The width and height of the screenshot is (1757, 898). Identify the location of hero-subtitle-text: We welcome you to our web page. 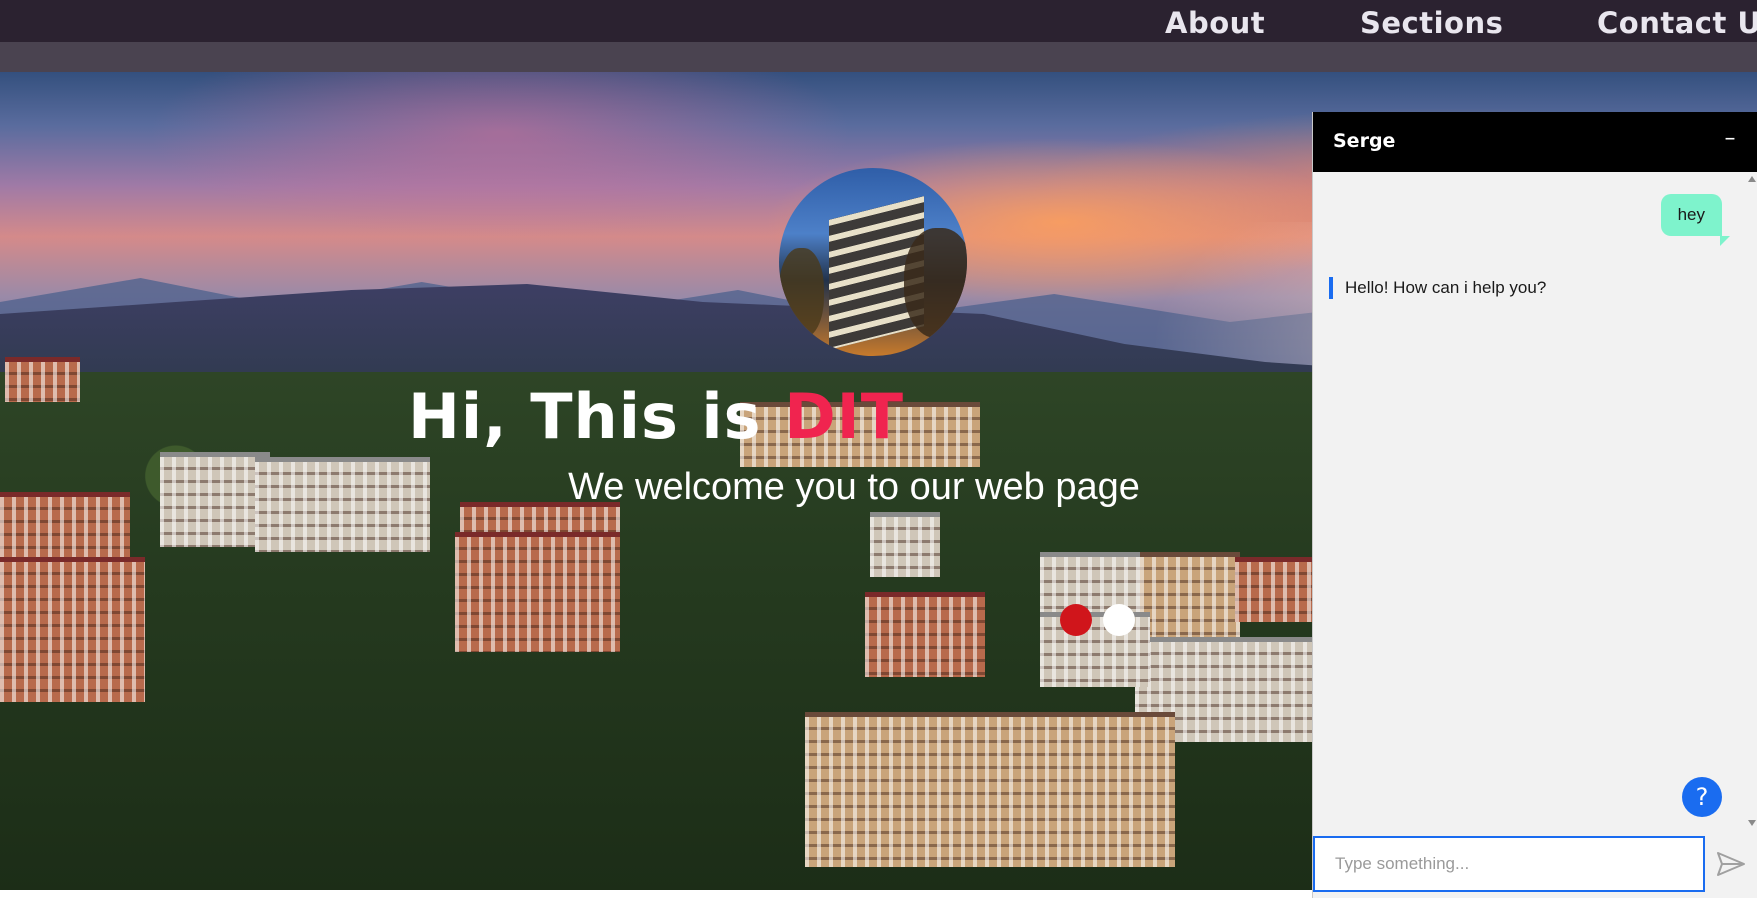
(854, 487).